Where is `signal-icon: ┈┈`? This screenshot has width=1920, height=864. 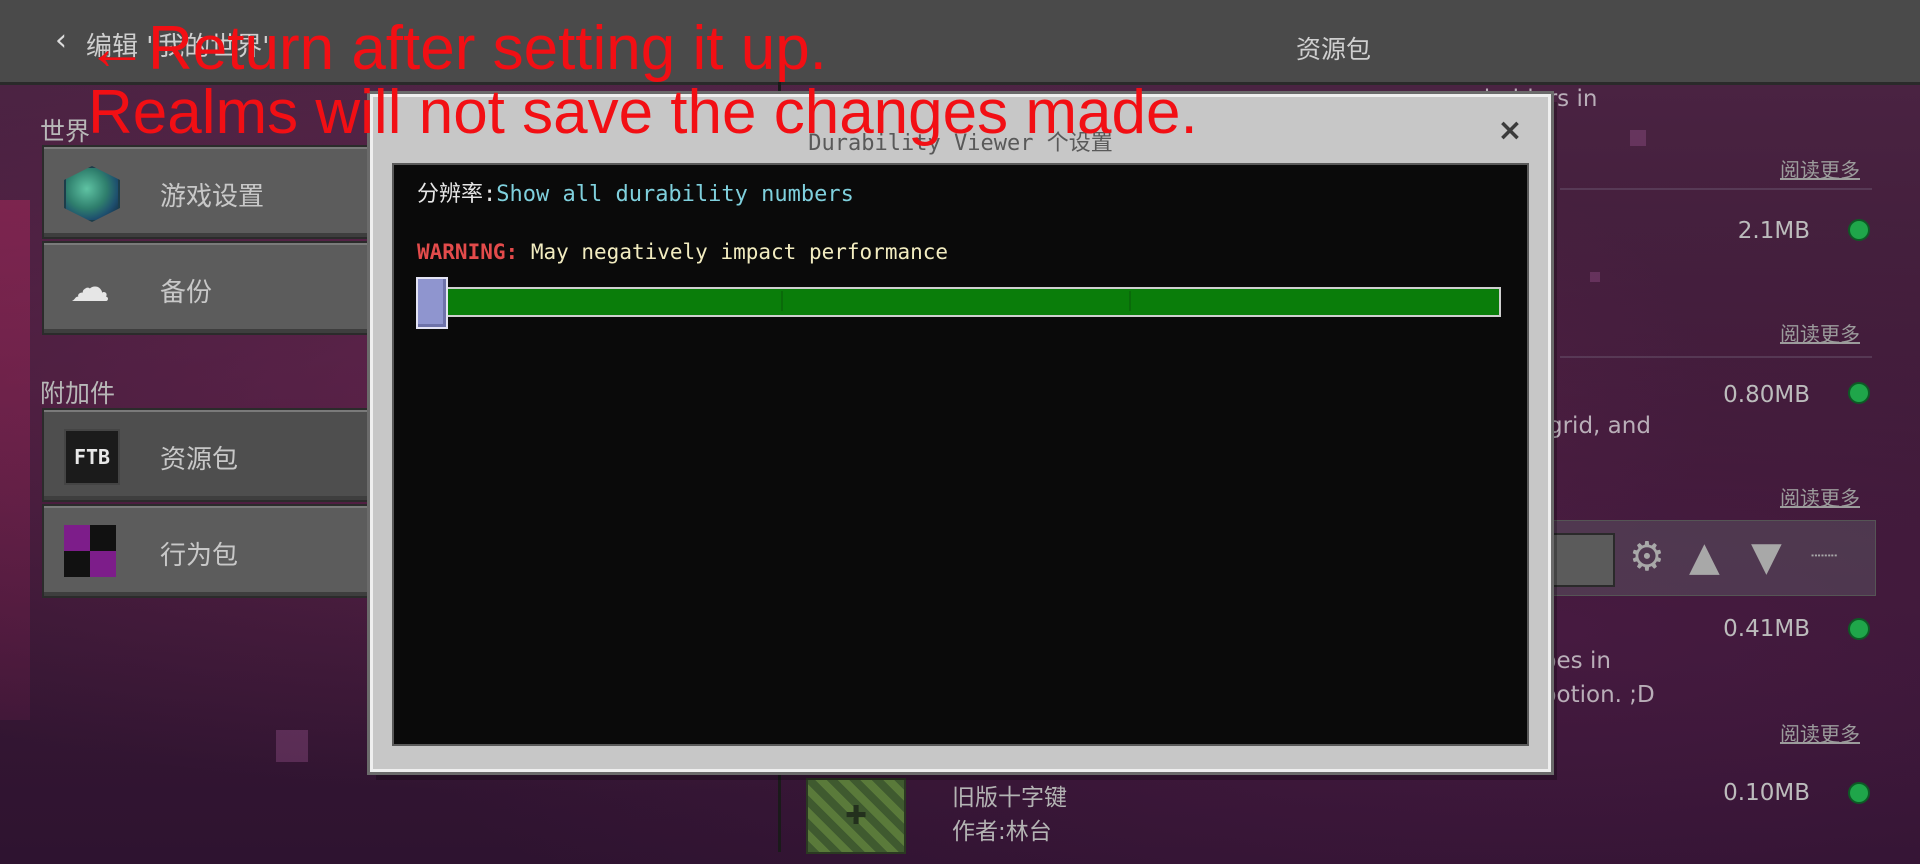 signal-icon: ┈┈ is located at coordinates (1824, 556).